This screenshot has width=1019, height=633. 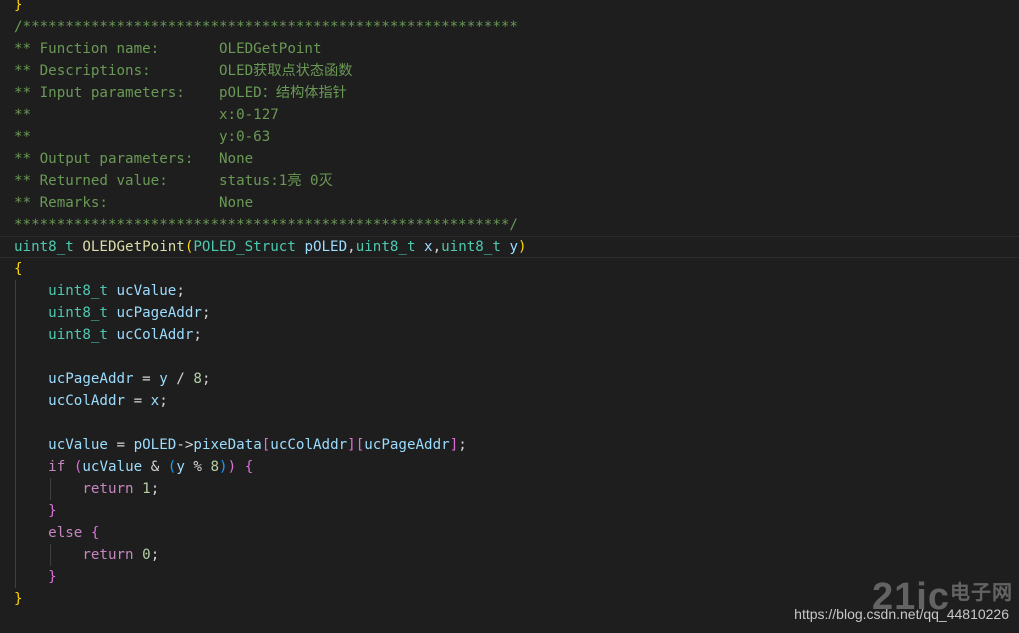 What do you see at coordinates (516, 49) in the screenshot?
I see `code-line: ** Function name: OLEDGetPoint` at bounding box center [516, 49].